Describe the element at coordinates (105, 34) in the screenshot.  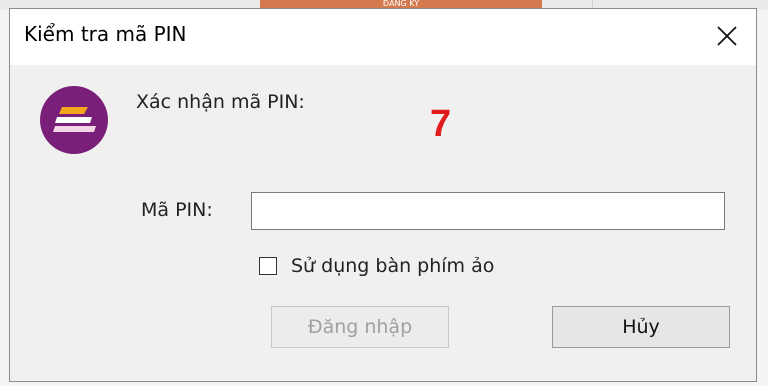
I see `dialog-title: Kiểm tra mã PIN` at that location.